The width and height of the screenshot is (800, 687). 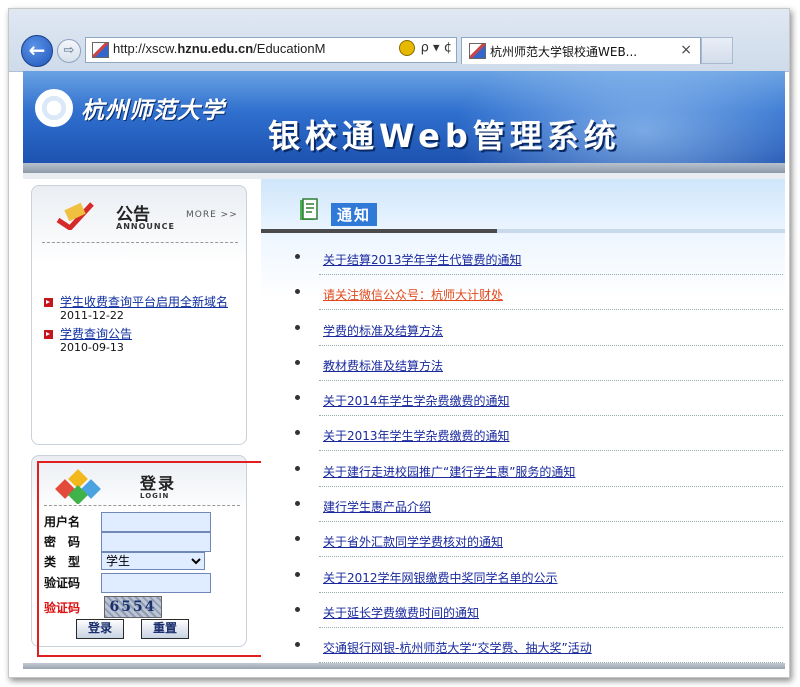 I want to click on password-label: 密 码, so click(x=62, y=542).